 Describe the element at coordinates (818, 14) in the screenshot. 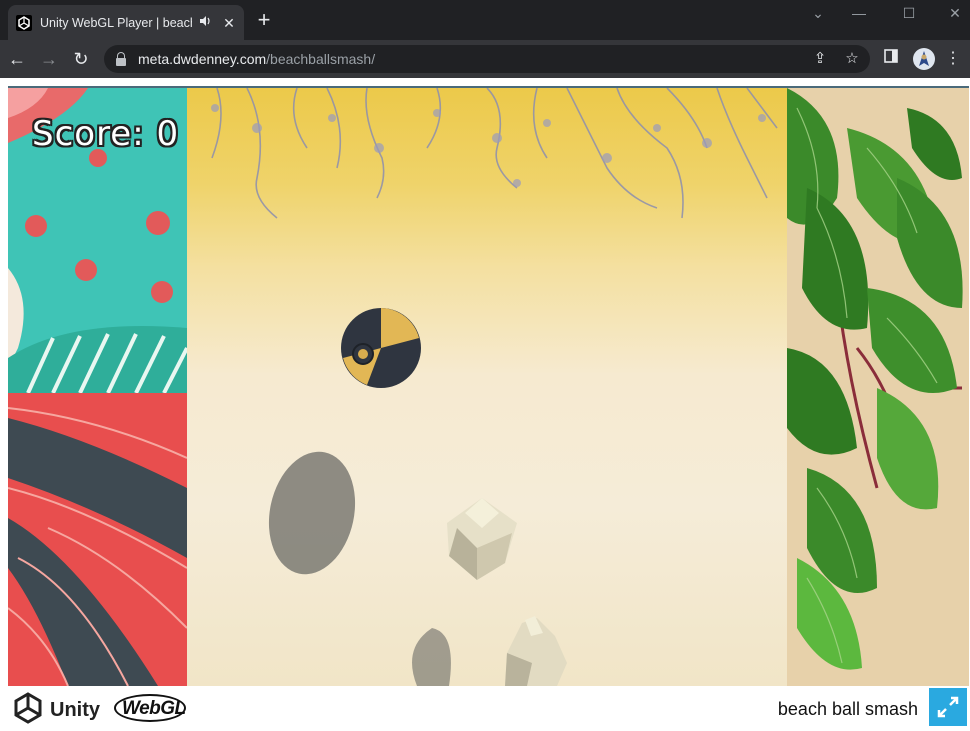

I see `chevron-down-icon: ⌄` at that location.